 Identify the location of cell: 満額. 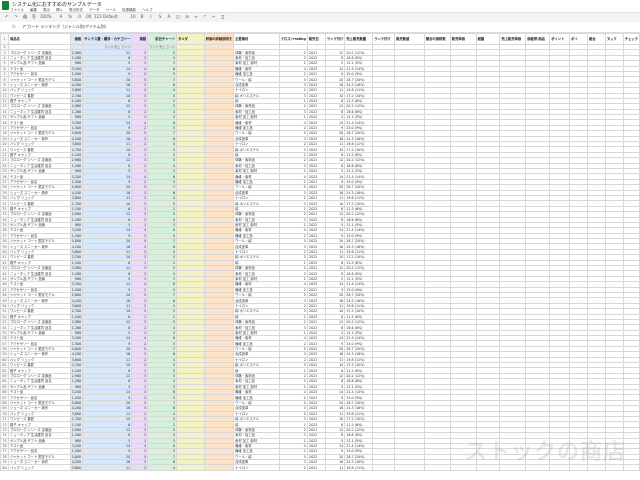
(140, 39).